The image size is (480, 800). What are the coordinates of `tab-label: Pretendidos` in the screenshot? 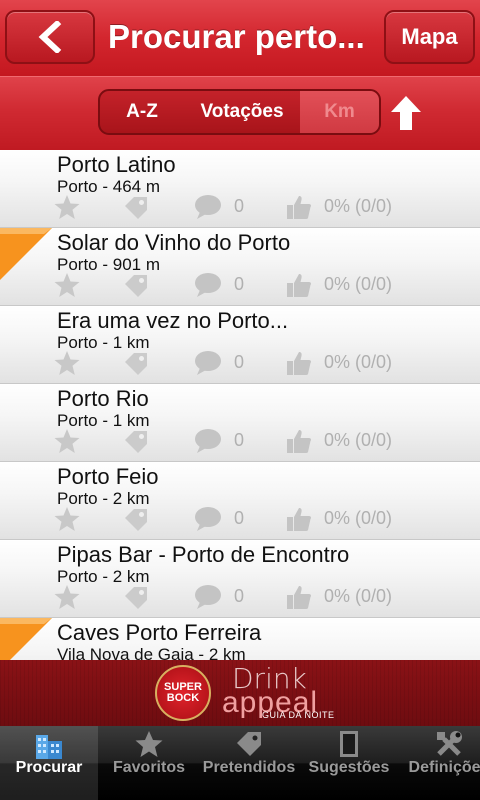 It's located at (249, 767).